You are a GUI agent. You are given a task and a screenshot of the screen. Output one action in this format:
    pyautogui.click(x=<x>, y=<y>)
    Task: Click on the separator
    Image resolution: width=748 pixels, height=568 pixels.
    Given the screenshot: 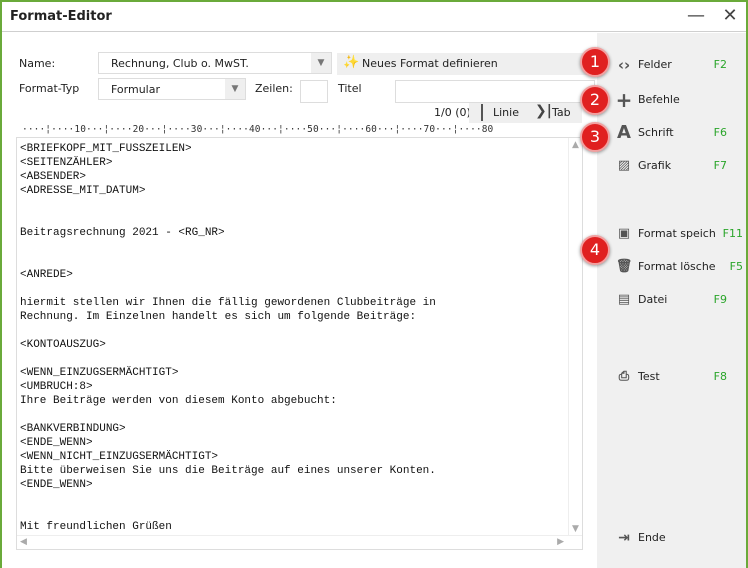 What is the action you would take?
    pyautogui.click(x=482, y=112)
    